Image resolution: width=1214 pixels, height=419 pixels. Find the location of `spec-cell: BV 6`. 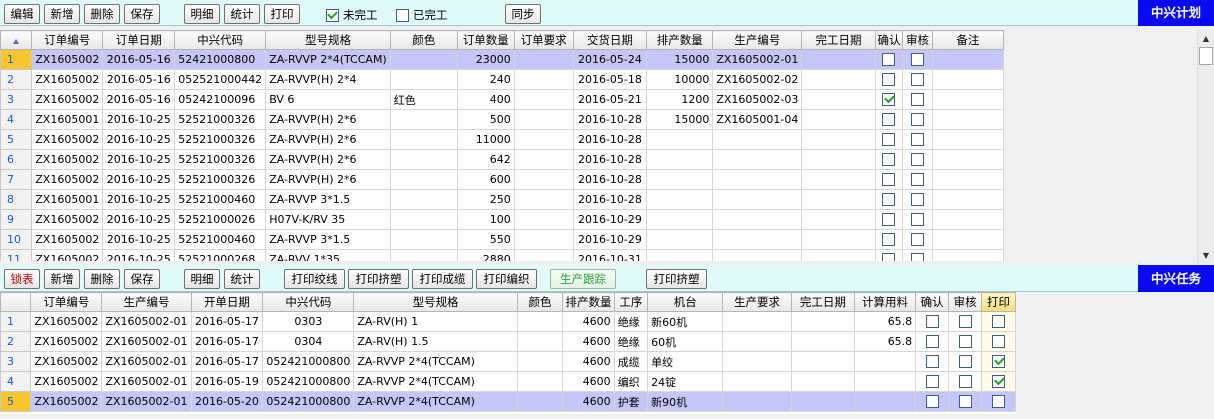

spec-cell: BV 6 is located at coordinates (328, 99).